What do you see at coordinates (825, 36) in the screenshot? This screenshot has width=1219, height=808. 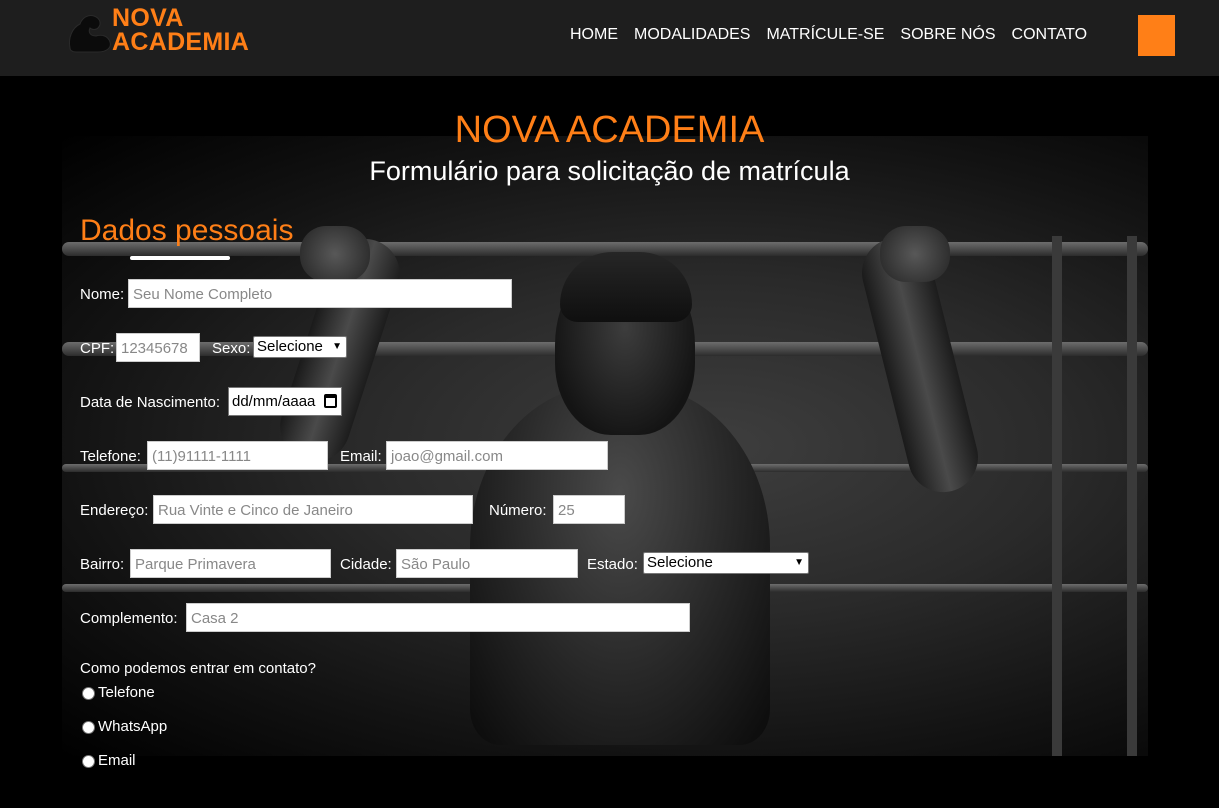 I see `nav-matricule-se: MATRÍCULE-SE` at bounding box center [825, 36].